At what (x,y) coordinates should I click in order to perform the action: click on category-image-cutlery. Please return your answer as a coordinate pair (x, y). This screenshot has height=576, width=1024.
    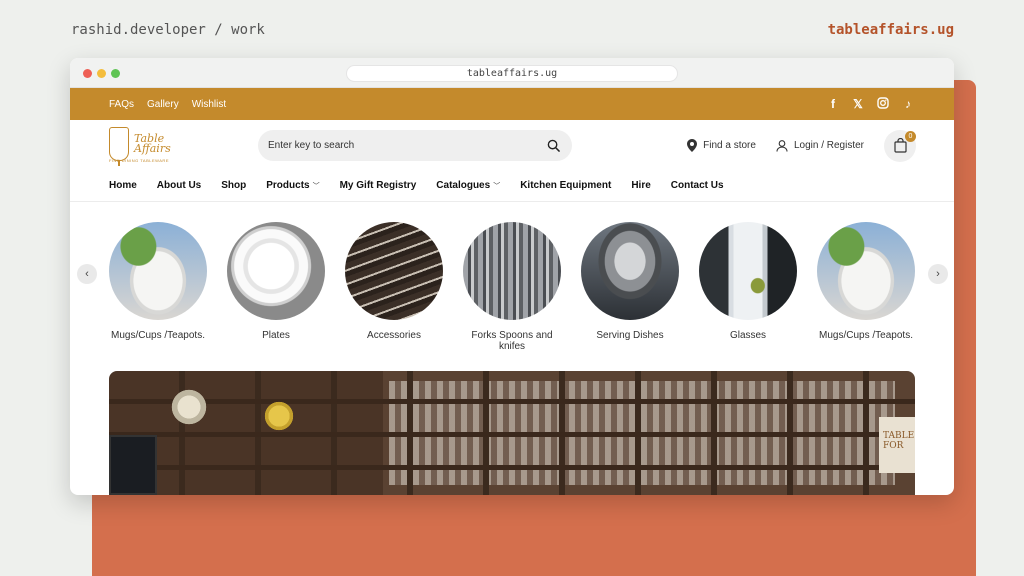
    Looking at the image, I should click on (512, 271).